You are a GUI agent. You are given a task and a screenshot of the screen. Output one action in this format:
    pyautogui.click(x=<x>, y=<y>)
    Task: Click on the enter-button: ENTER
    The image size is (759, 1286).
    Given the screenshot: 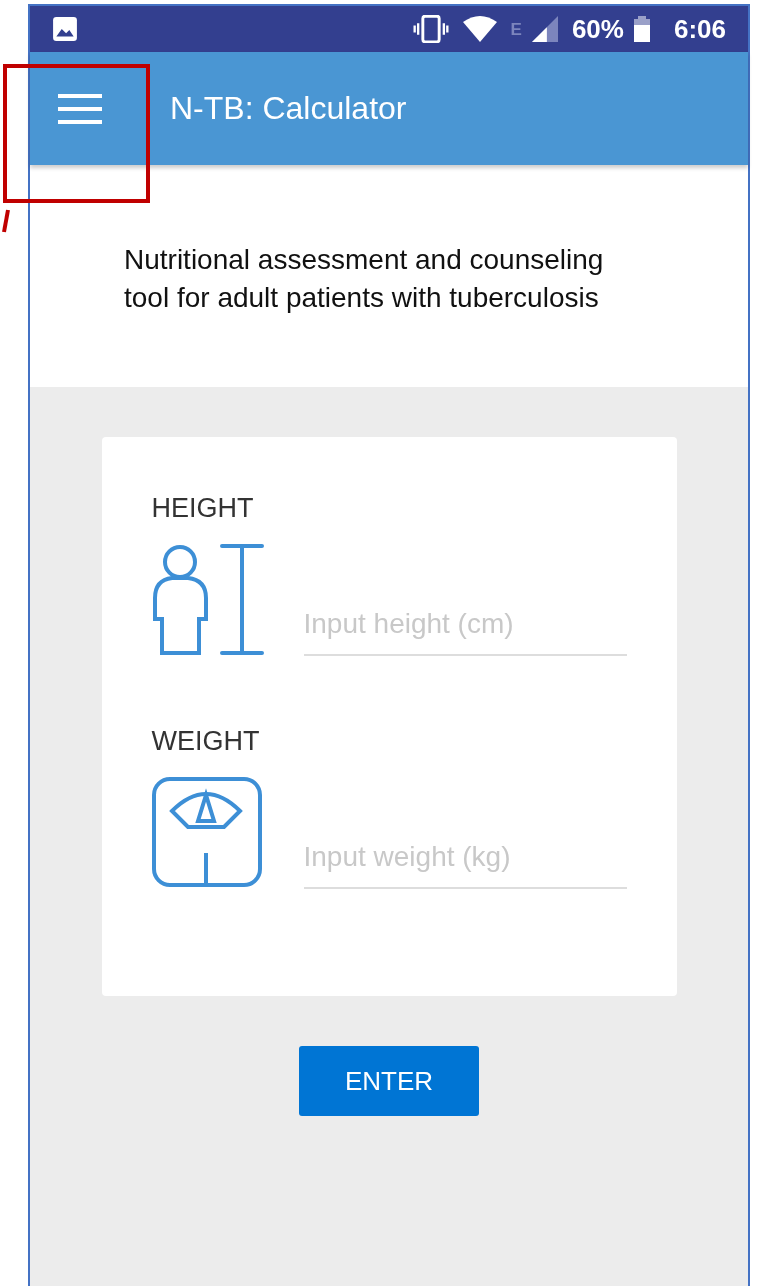 What is the action you would take?
    pyautogui.click(x=389, y=1081)
    